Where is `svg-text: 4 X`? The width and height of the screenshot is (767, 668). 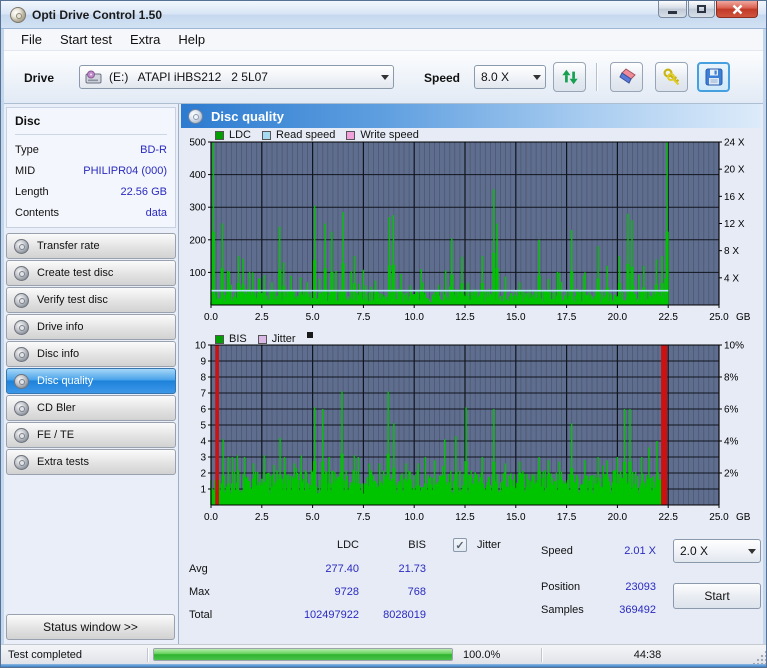
svg-text: 4 X is located at coordinates (731, 278).